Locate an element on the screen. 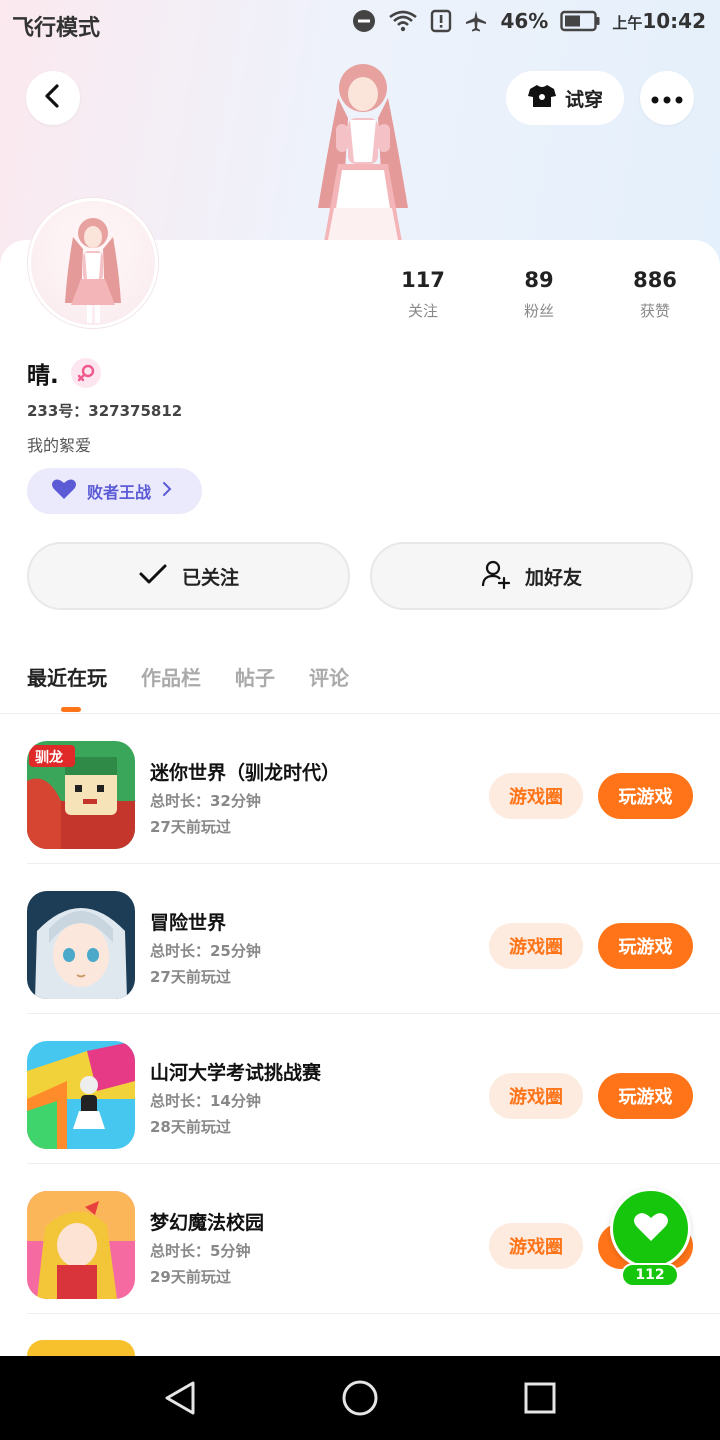  list-item: 山河大学考试挑战赛 总时长：14分钟 28天前玩过 游戏圈 玩游戏 is located at coordinates (360, 1089).